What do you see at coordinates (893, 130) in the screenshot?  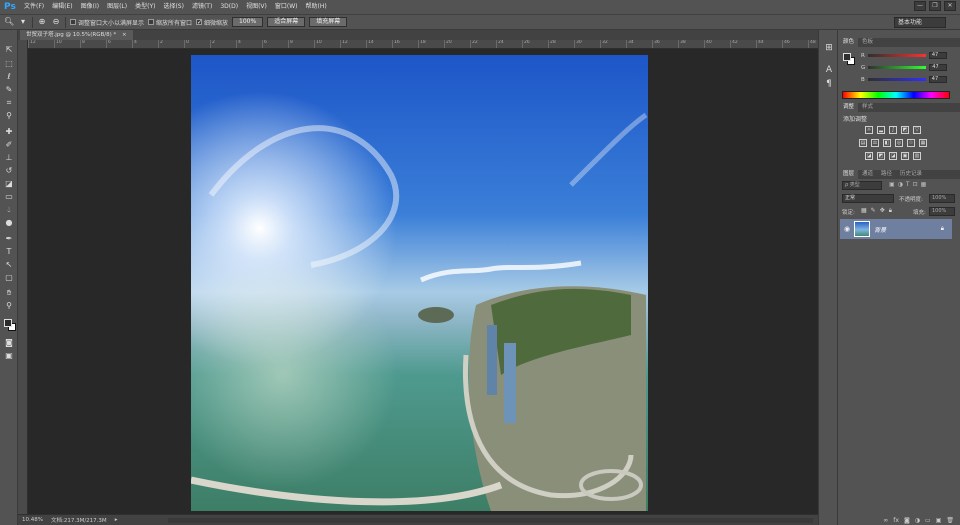 I see `curves-icon: ∫` at bounding box center [893, 130].